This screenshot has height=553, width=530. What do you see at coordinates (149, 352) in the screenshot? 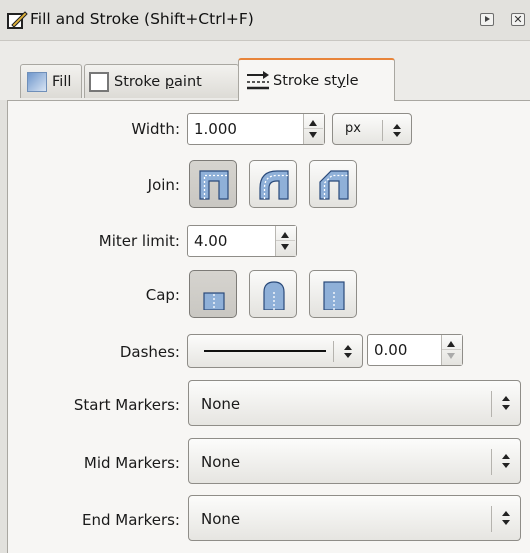
I see `dashes-label: Dashes:` at bounding box center [149, 352].